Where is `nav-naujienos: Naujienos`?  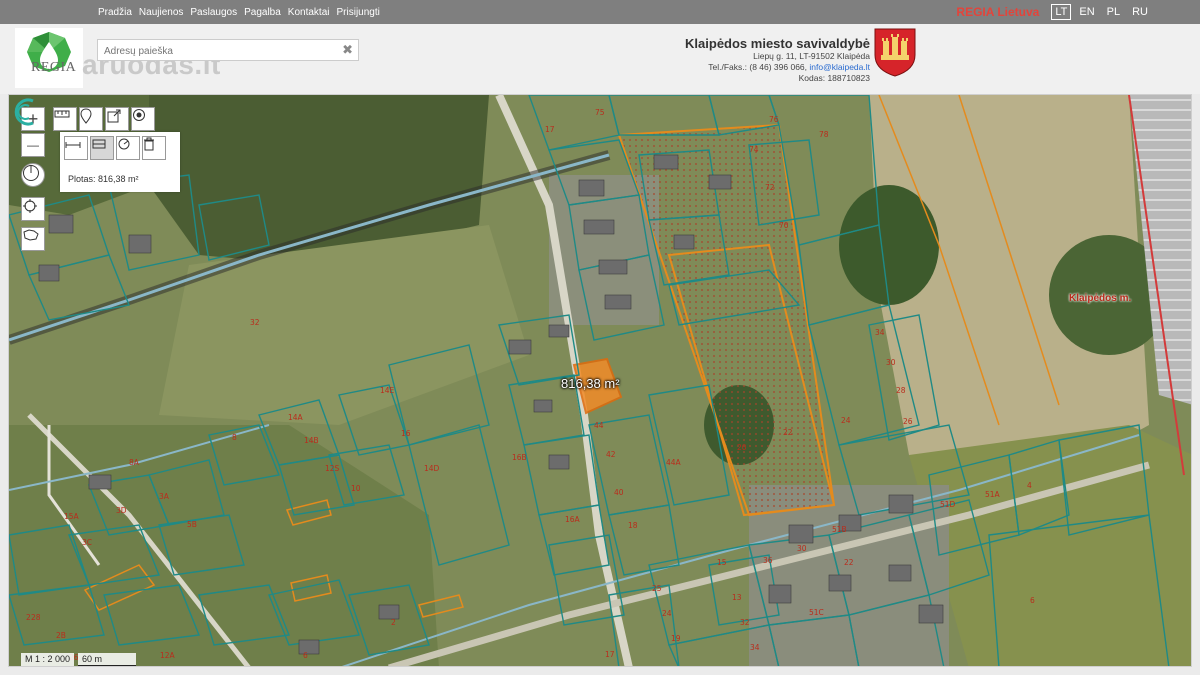
nav-naujienos: Naujienos is located at coordinates (161, 12).